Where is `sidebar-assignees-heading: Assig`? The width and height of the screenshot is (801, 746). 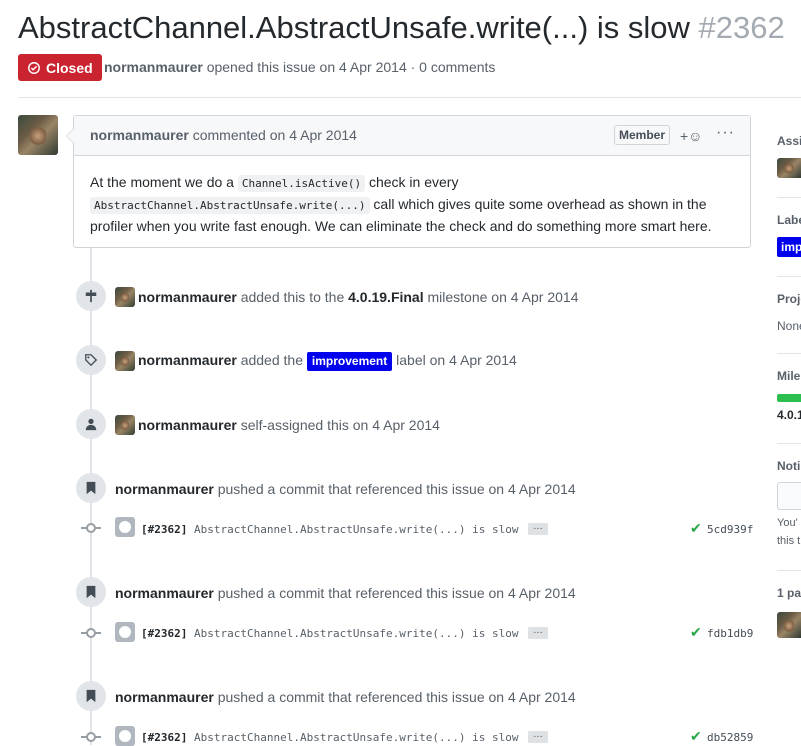 sidebar-assignees-heading: Assig is located at coordinates (789, 141).